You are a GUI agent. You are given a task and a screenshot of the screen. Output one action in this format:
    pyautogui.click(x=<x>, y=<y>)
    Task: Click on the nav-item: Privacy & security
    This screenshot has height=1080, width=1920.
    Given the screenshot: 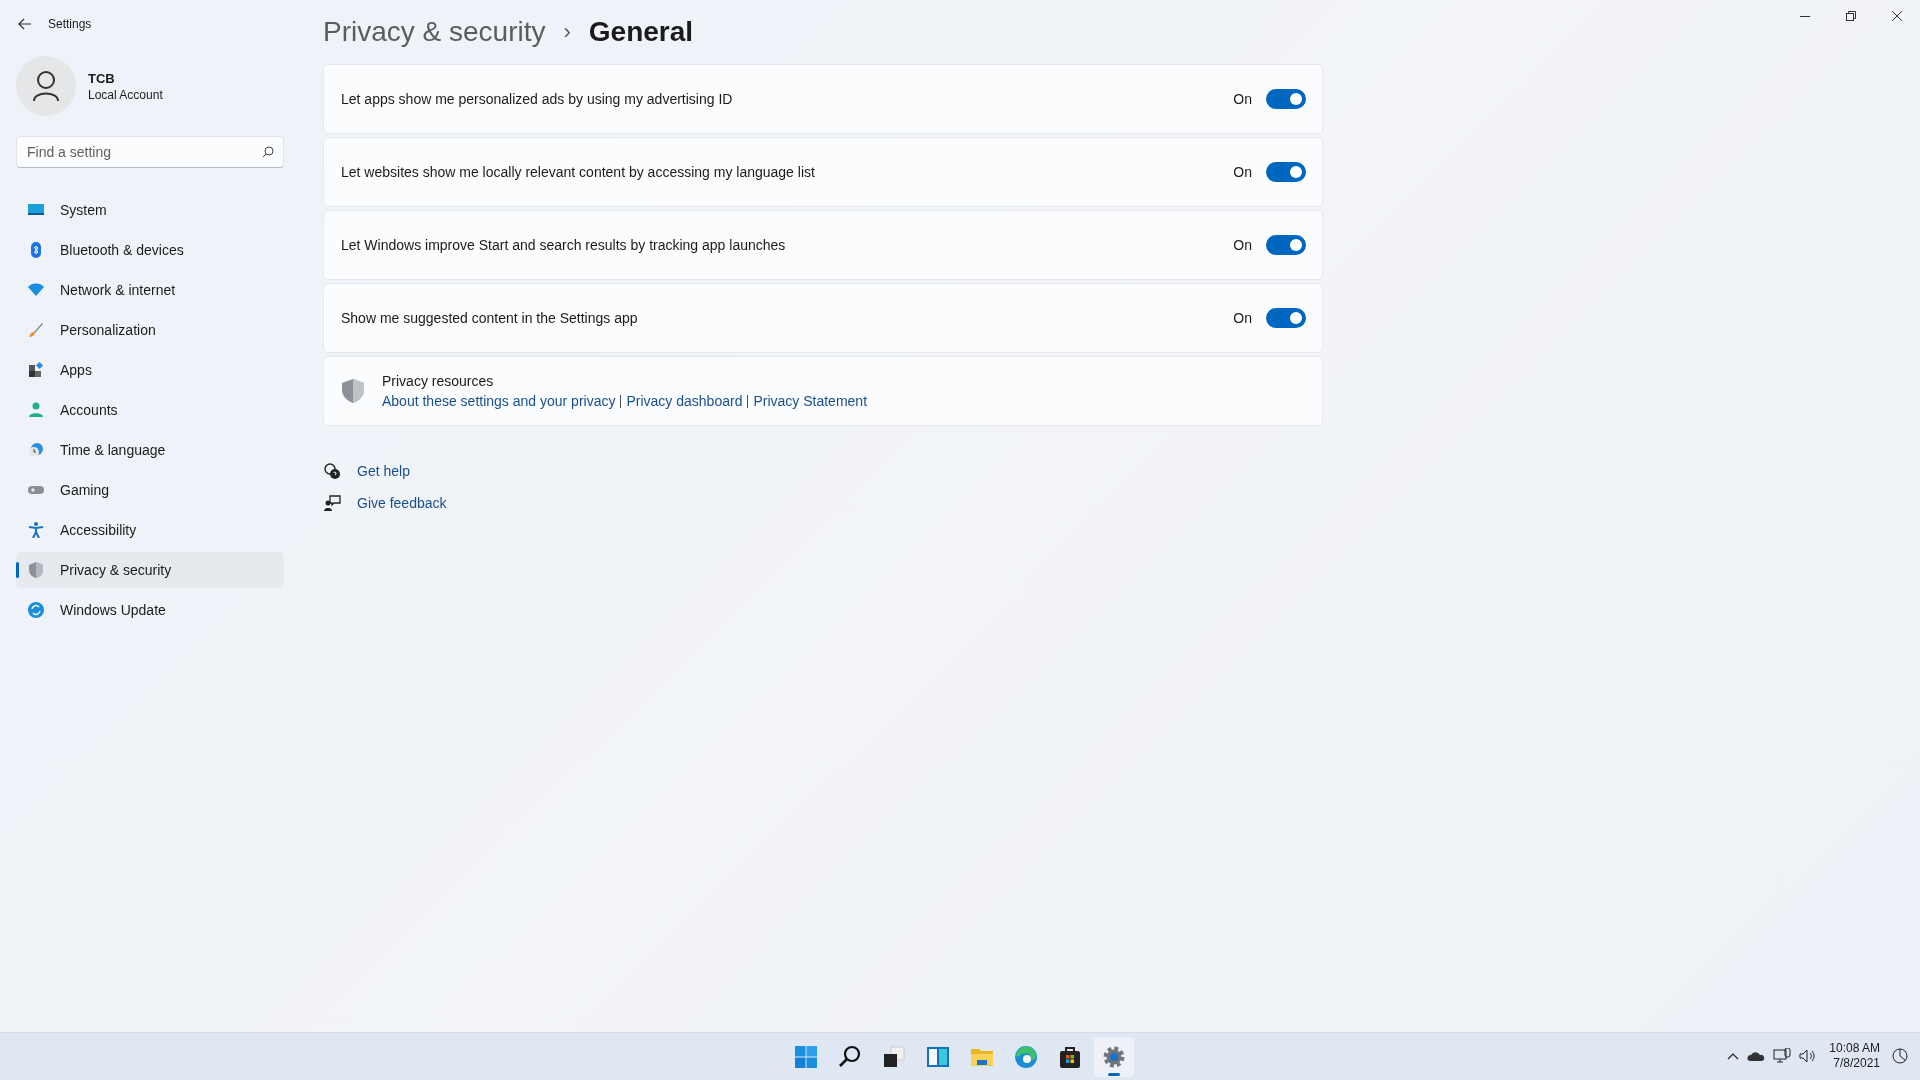 What is the action you would take?
    pyautogui.click(x=150, y=570)
    